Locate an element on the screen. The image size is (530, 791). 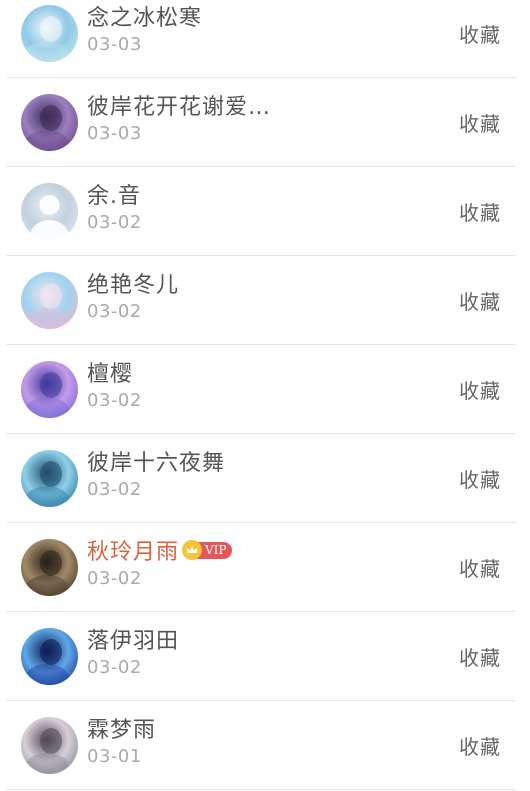
user-name: 绝艳冬儿 is located at coordinates (133, 283).